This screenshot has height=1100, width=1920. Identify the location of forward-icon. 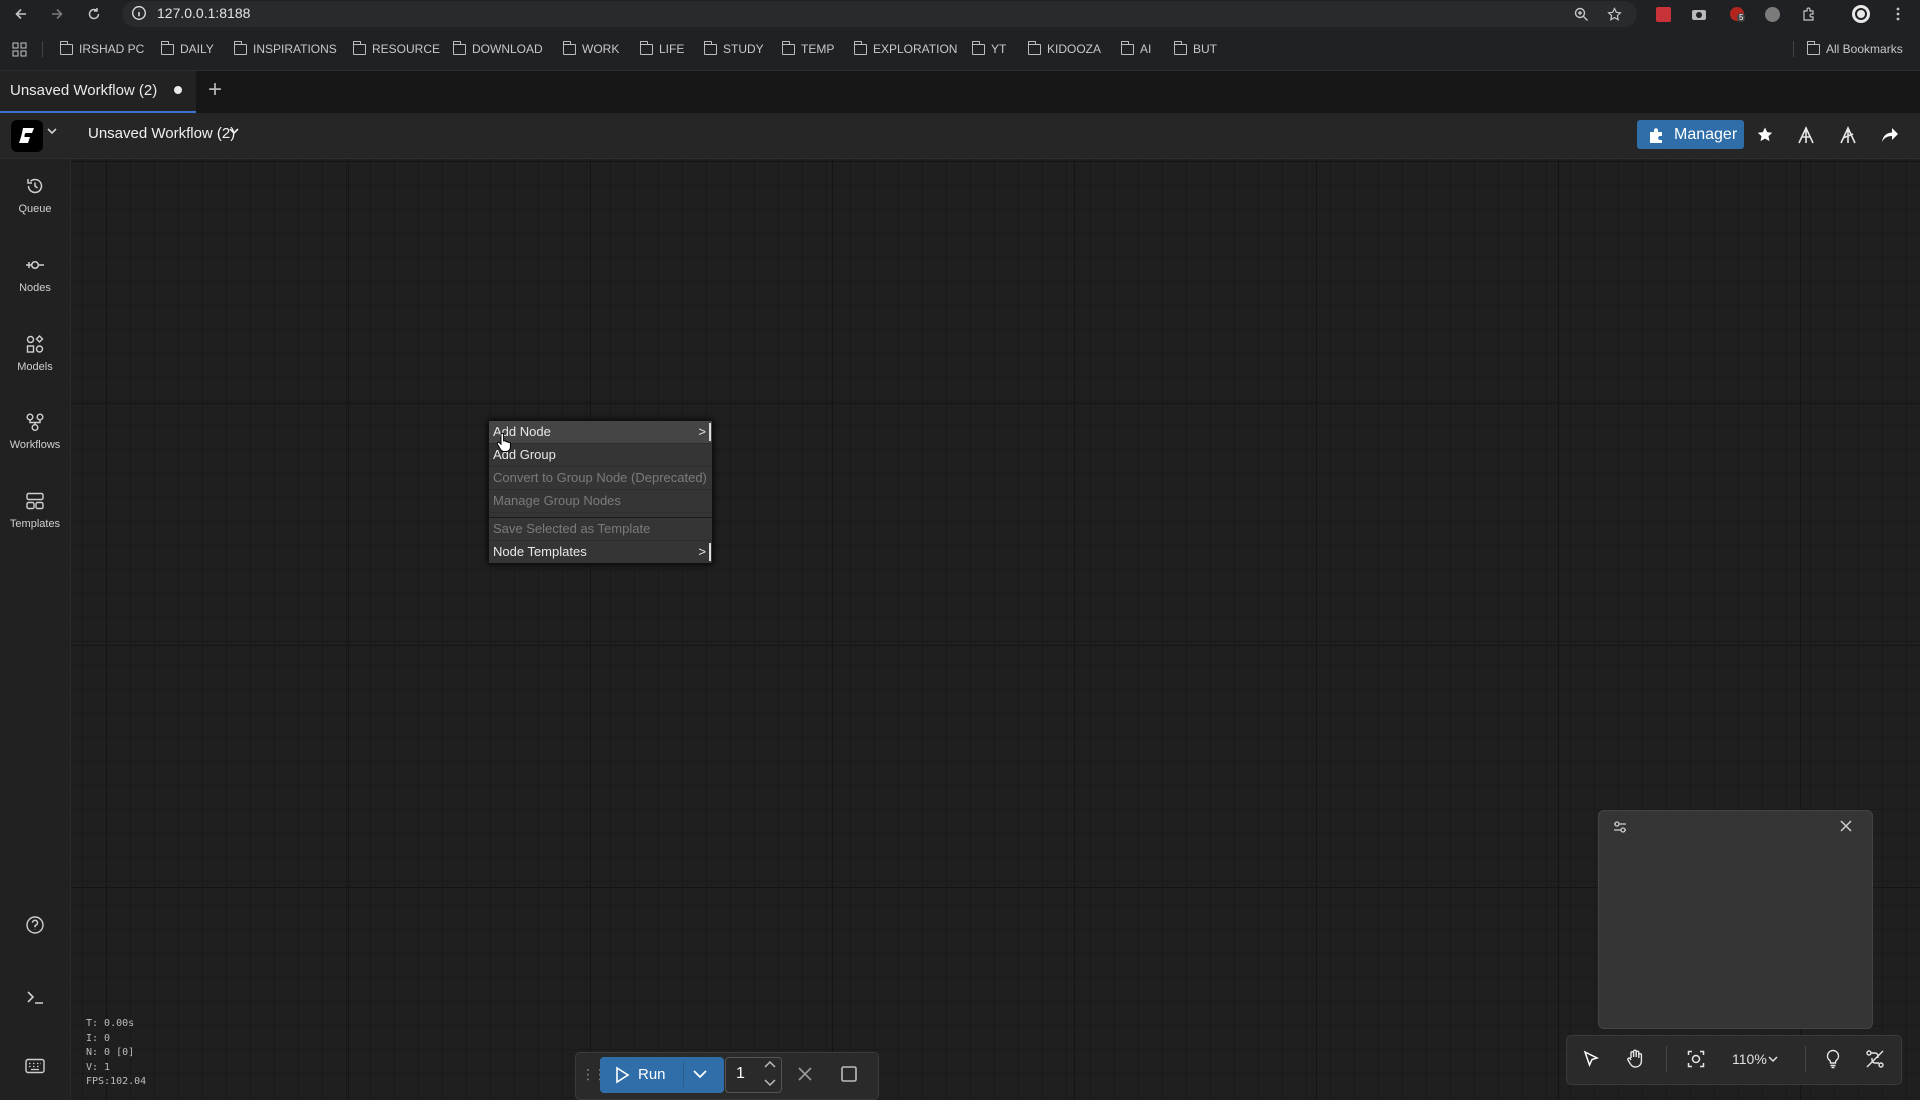
(57, 14).